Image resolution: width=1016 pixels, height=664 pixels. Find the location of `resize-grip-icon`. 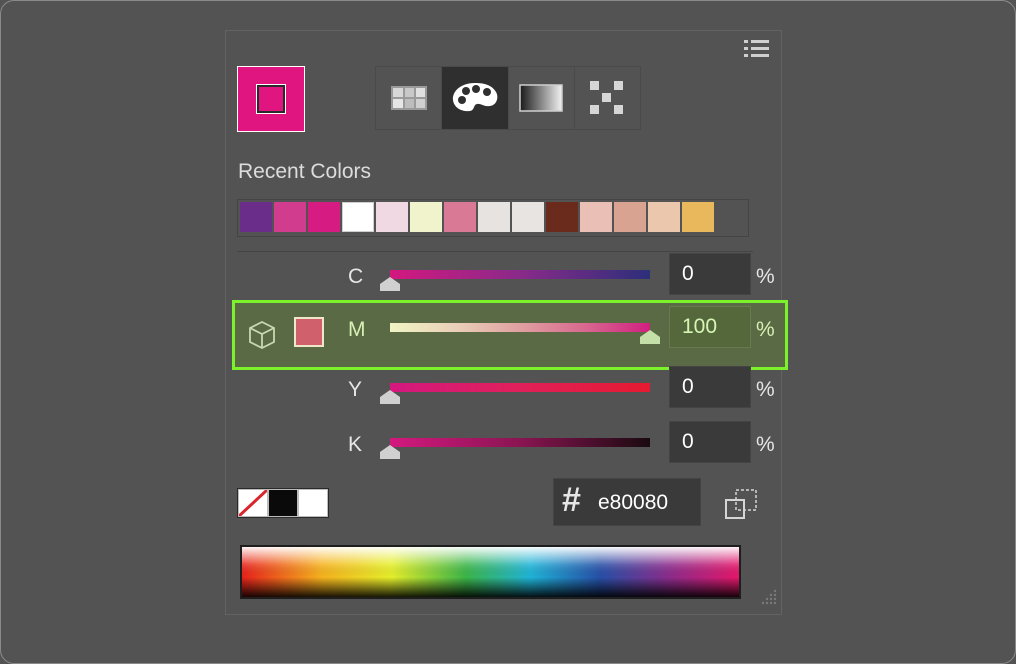

resize-grip-icon is located at coordinates (767, 597).